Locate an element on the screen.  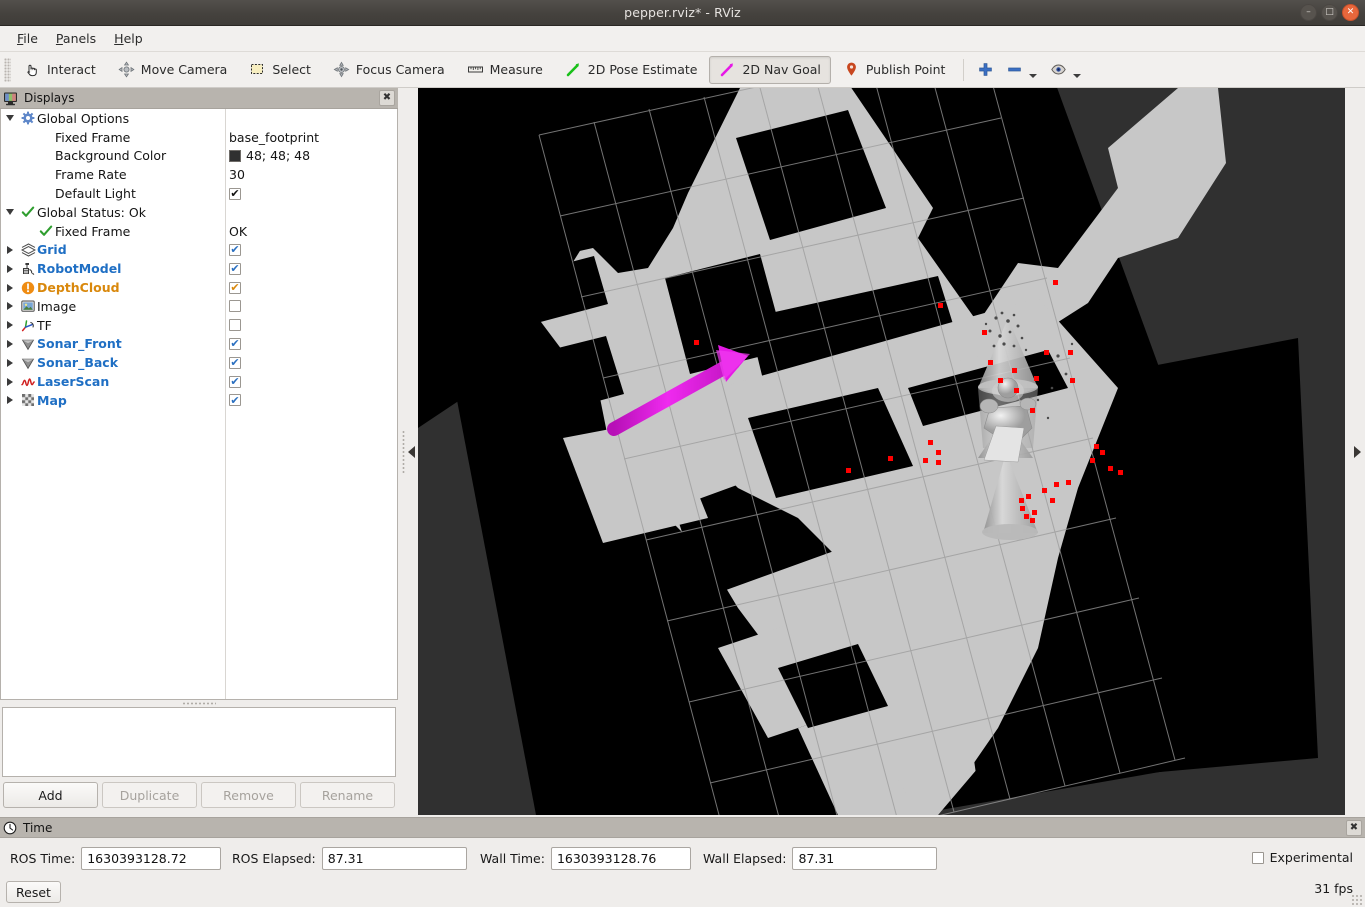
color-swatch is located at coordinates (235, 155).